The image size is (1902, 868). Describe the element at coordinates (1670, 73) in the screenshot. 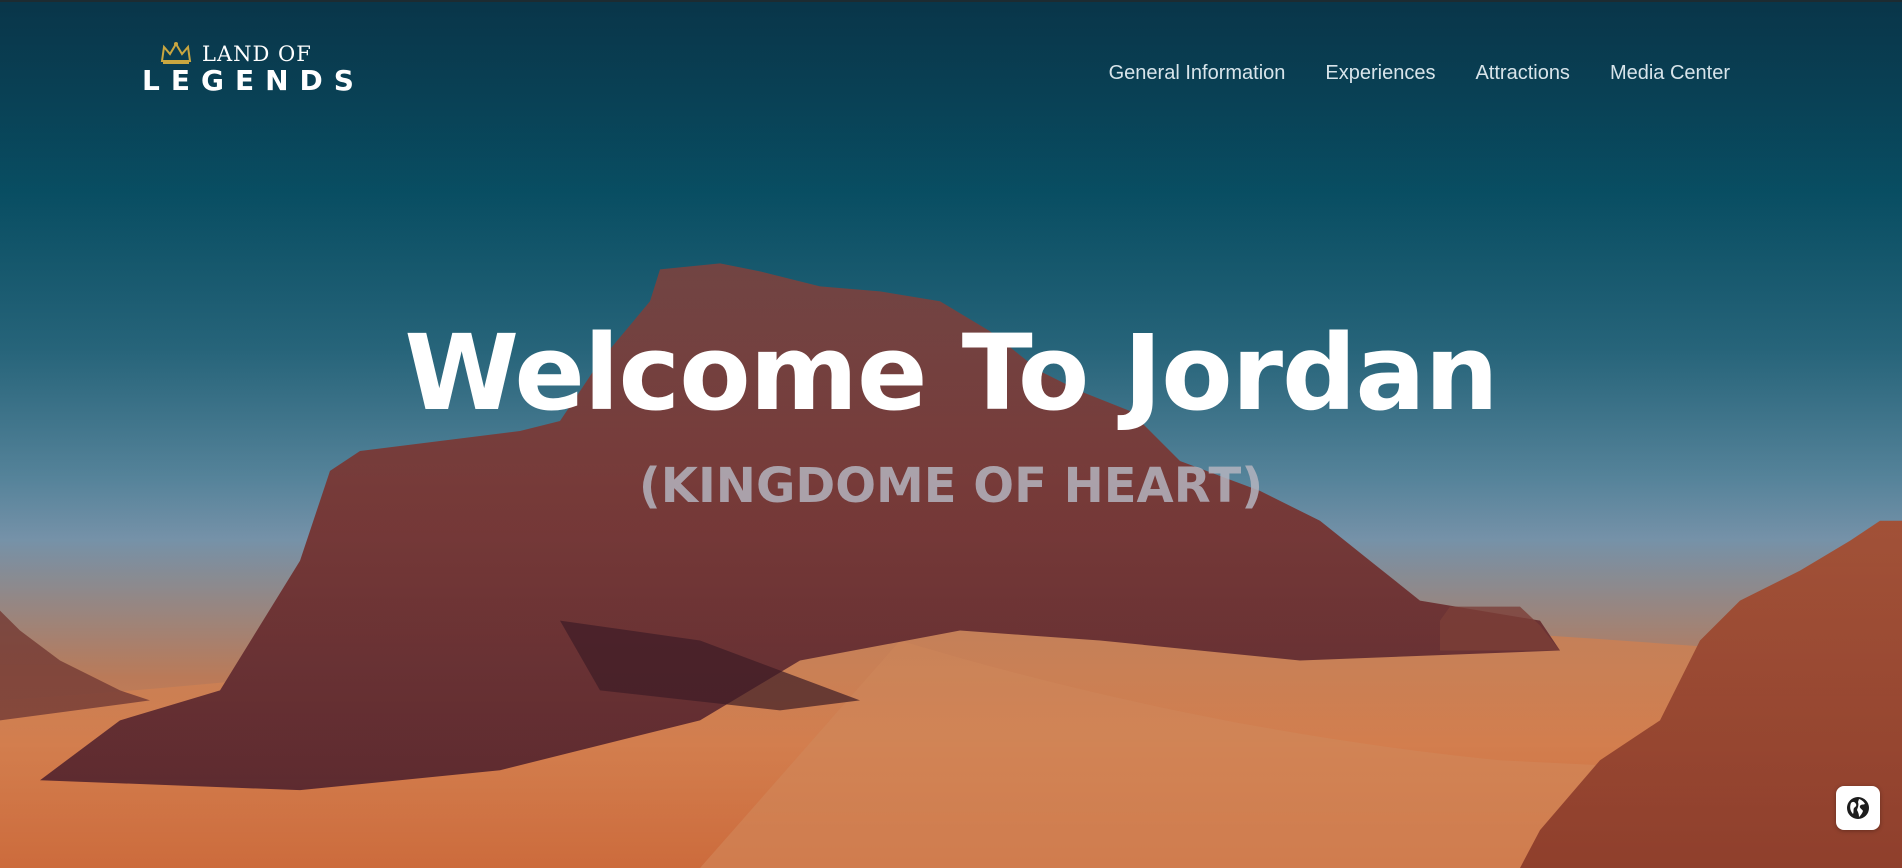

I see `nav-media-center: Media Center` at that location.